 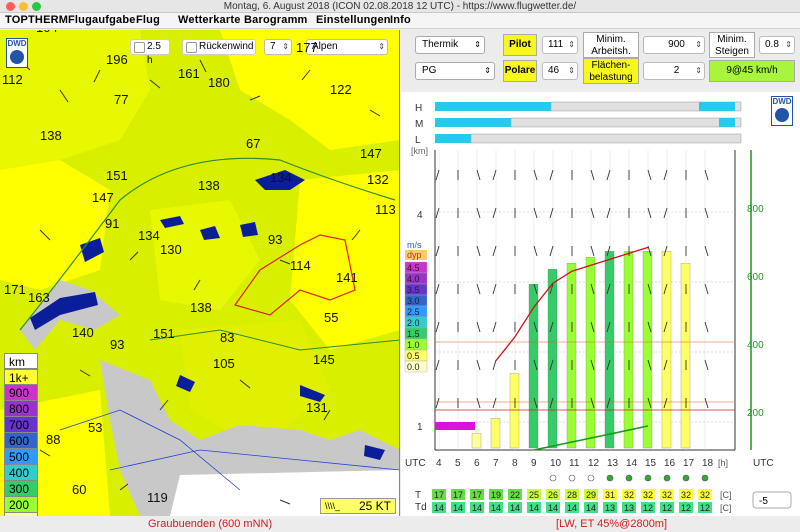 What do you see at coordinates (674, 45) in the screenshot?
I see `min-arbeit-value: 900 ⇕` at bounding box center [674, 45].